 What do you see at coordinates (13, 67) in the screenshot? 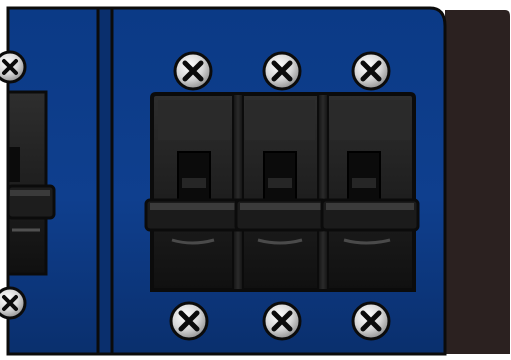
I see `screw-left-top` at bounding box center [13, 67].